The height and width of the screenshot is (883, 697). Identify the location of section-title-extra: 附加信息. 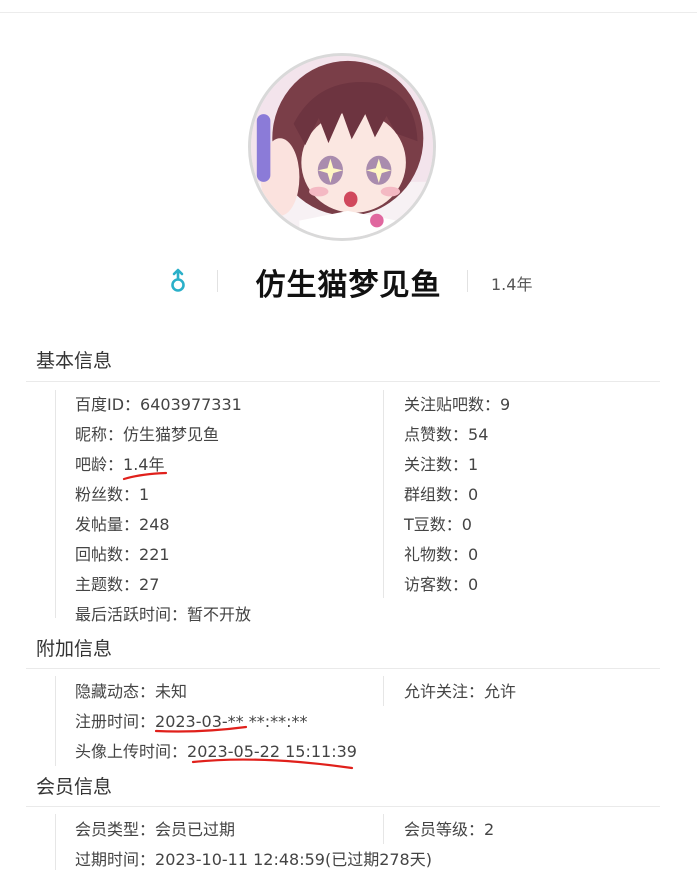
(74, 649).